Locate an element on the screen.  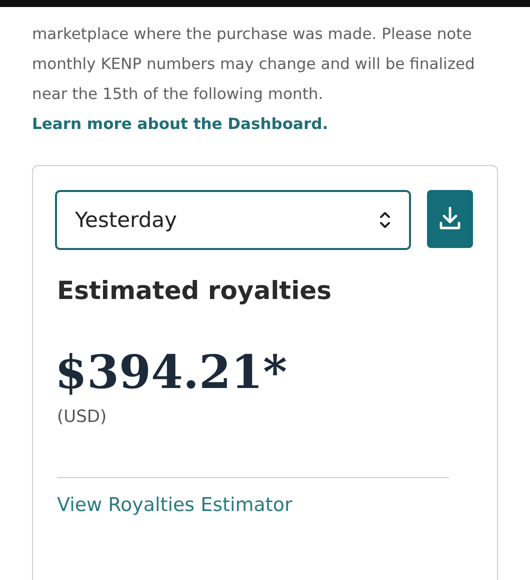
download-button is located at coordinates (450, 219).